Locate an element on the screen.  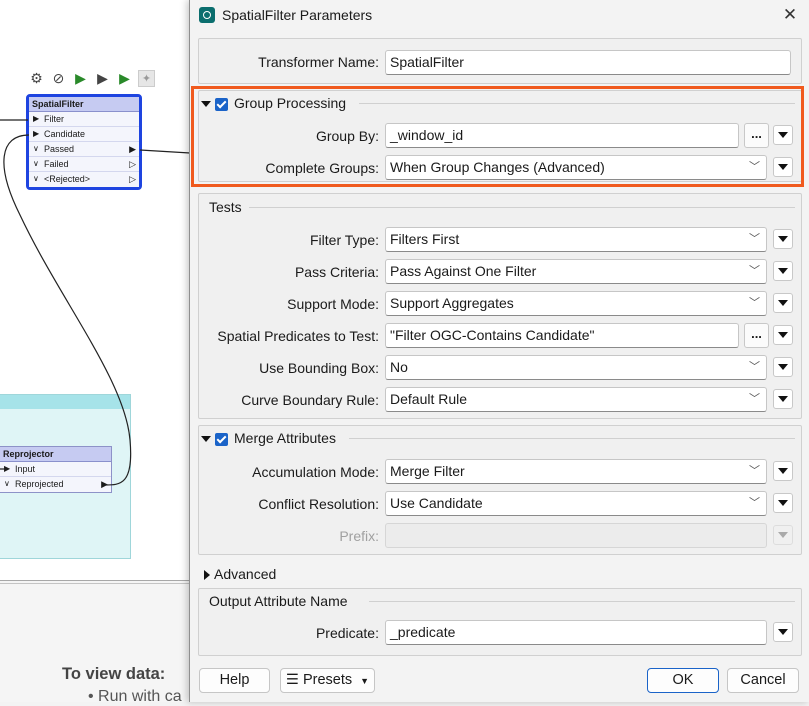
support-mode-value: Support Aggregates is located at coordinates (452, 303).